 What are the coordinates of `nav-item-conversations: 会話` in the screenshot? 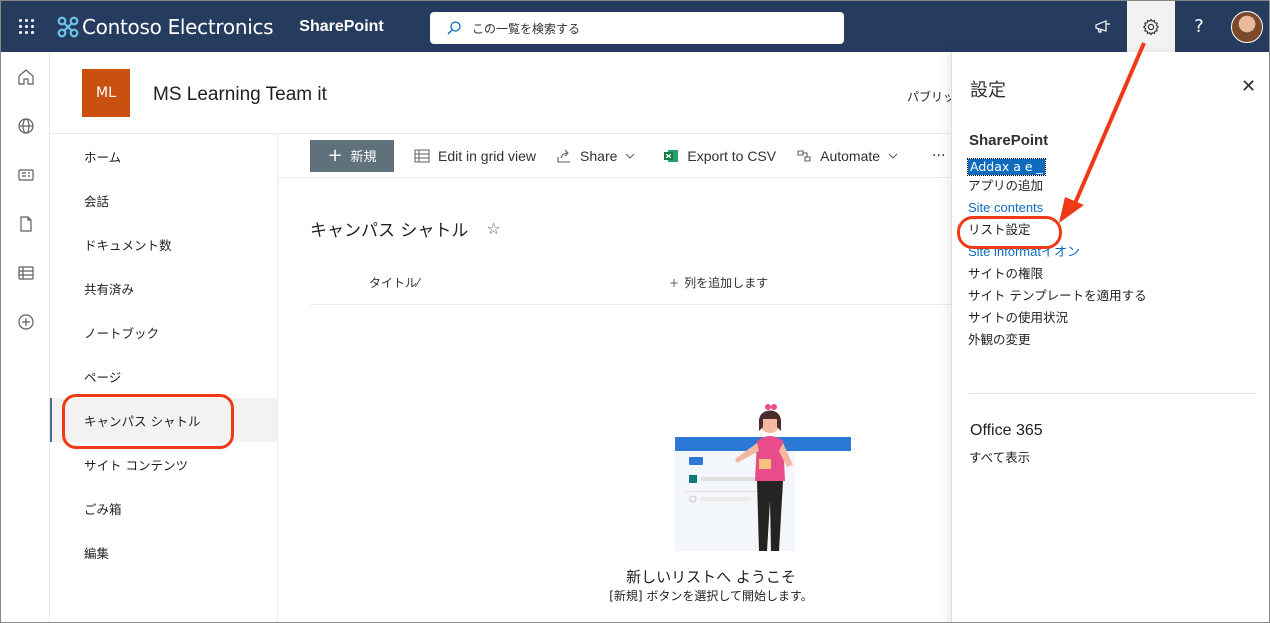 It's located at (163, 200).